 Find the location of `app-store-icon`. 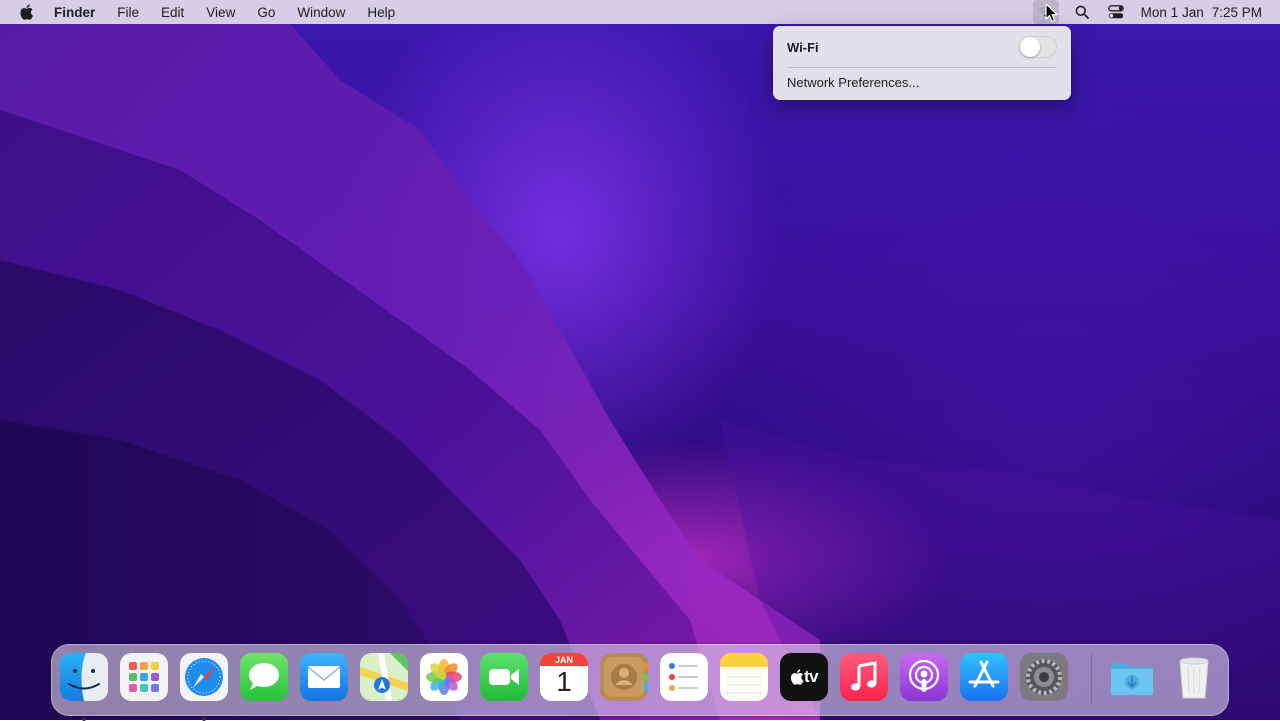

app-store-icon is located at coordinates (984, 677).